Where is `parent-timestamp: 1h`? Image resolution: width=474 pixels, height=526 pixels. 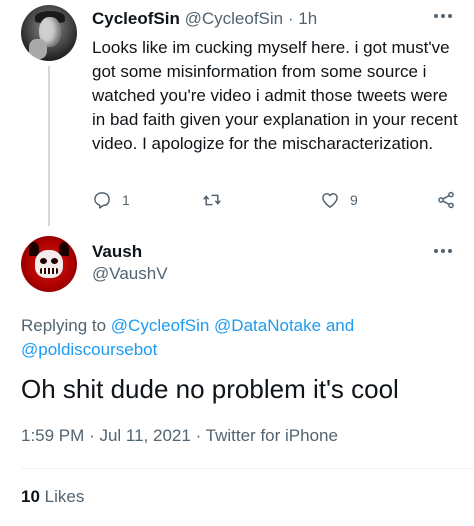 parent-timestamp: 1h is located at coordinates (307, 18).